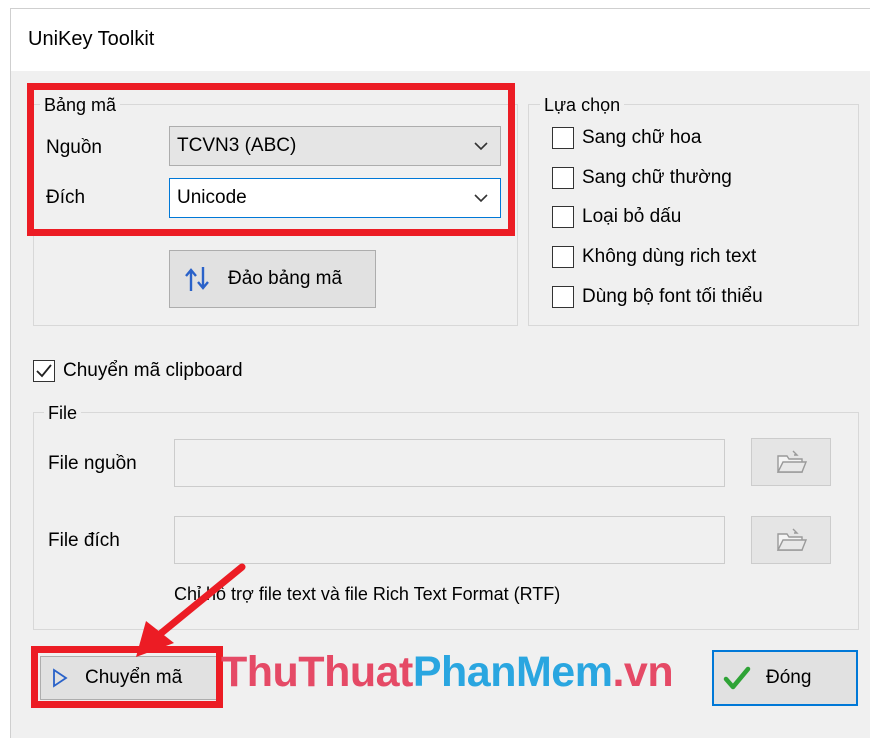  What do you see at coordinates (92, 463) in the screenshot?
I see `file-source-label: File nguồn` at bounding box center [92, 463].